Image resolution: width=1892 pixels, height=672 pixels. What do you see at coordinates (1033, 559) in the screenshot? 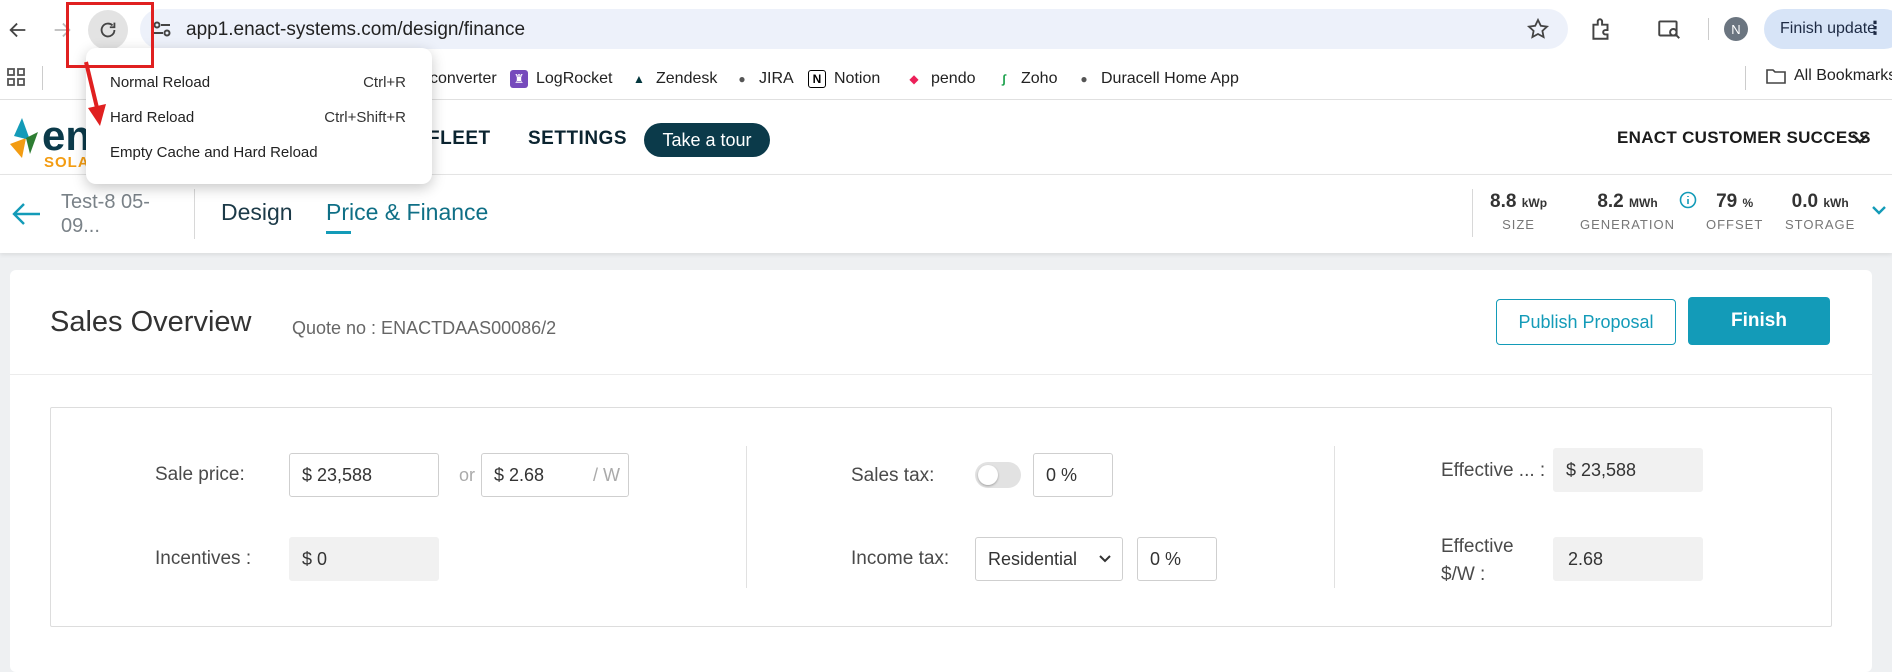
I see `income-tax-type-value: Residential` at bounding box center [1033, 559].